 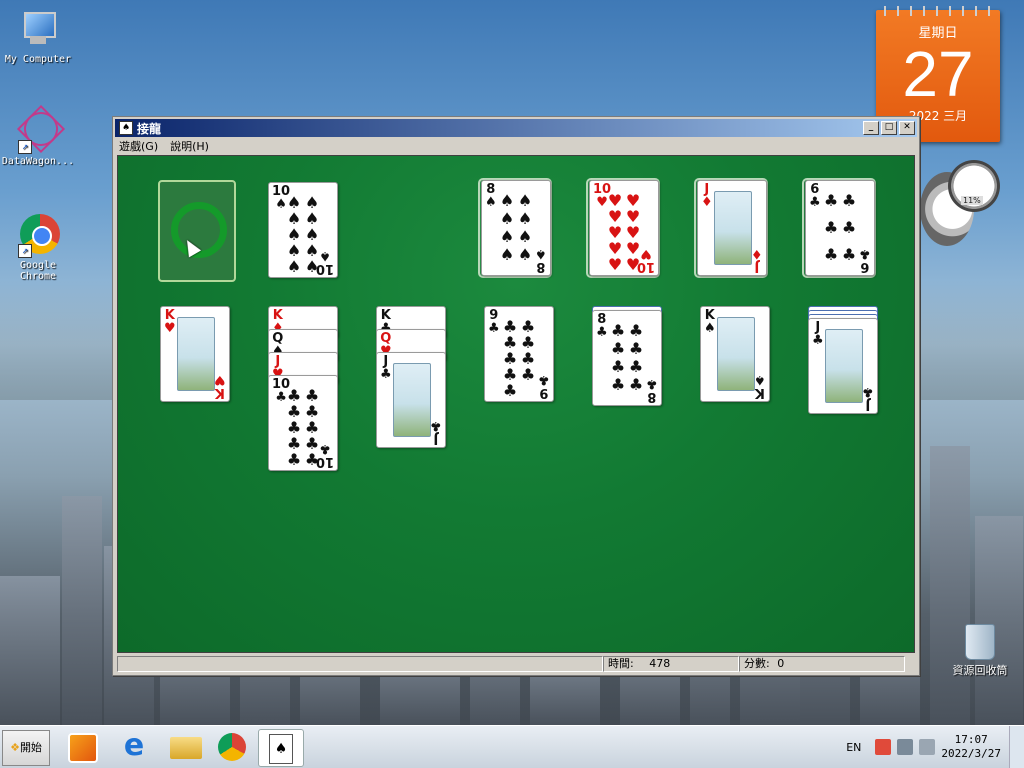 What do you see at coordinates (41, 129) in the screenshot?
I see `datawagon-icon: ↗` at bounding box center [41, 129].